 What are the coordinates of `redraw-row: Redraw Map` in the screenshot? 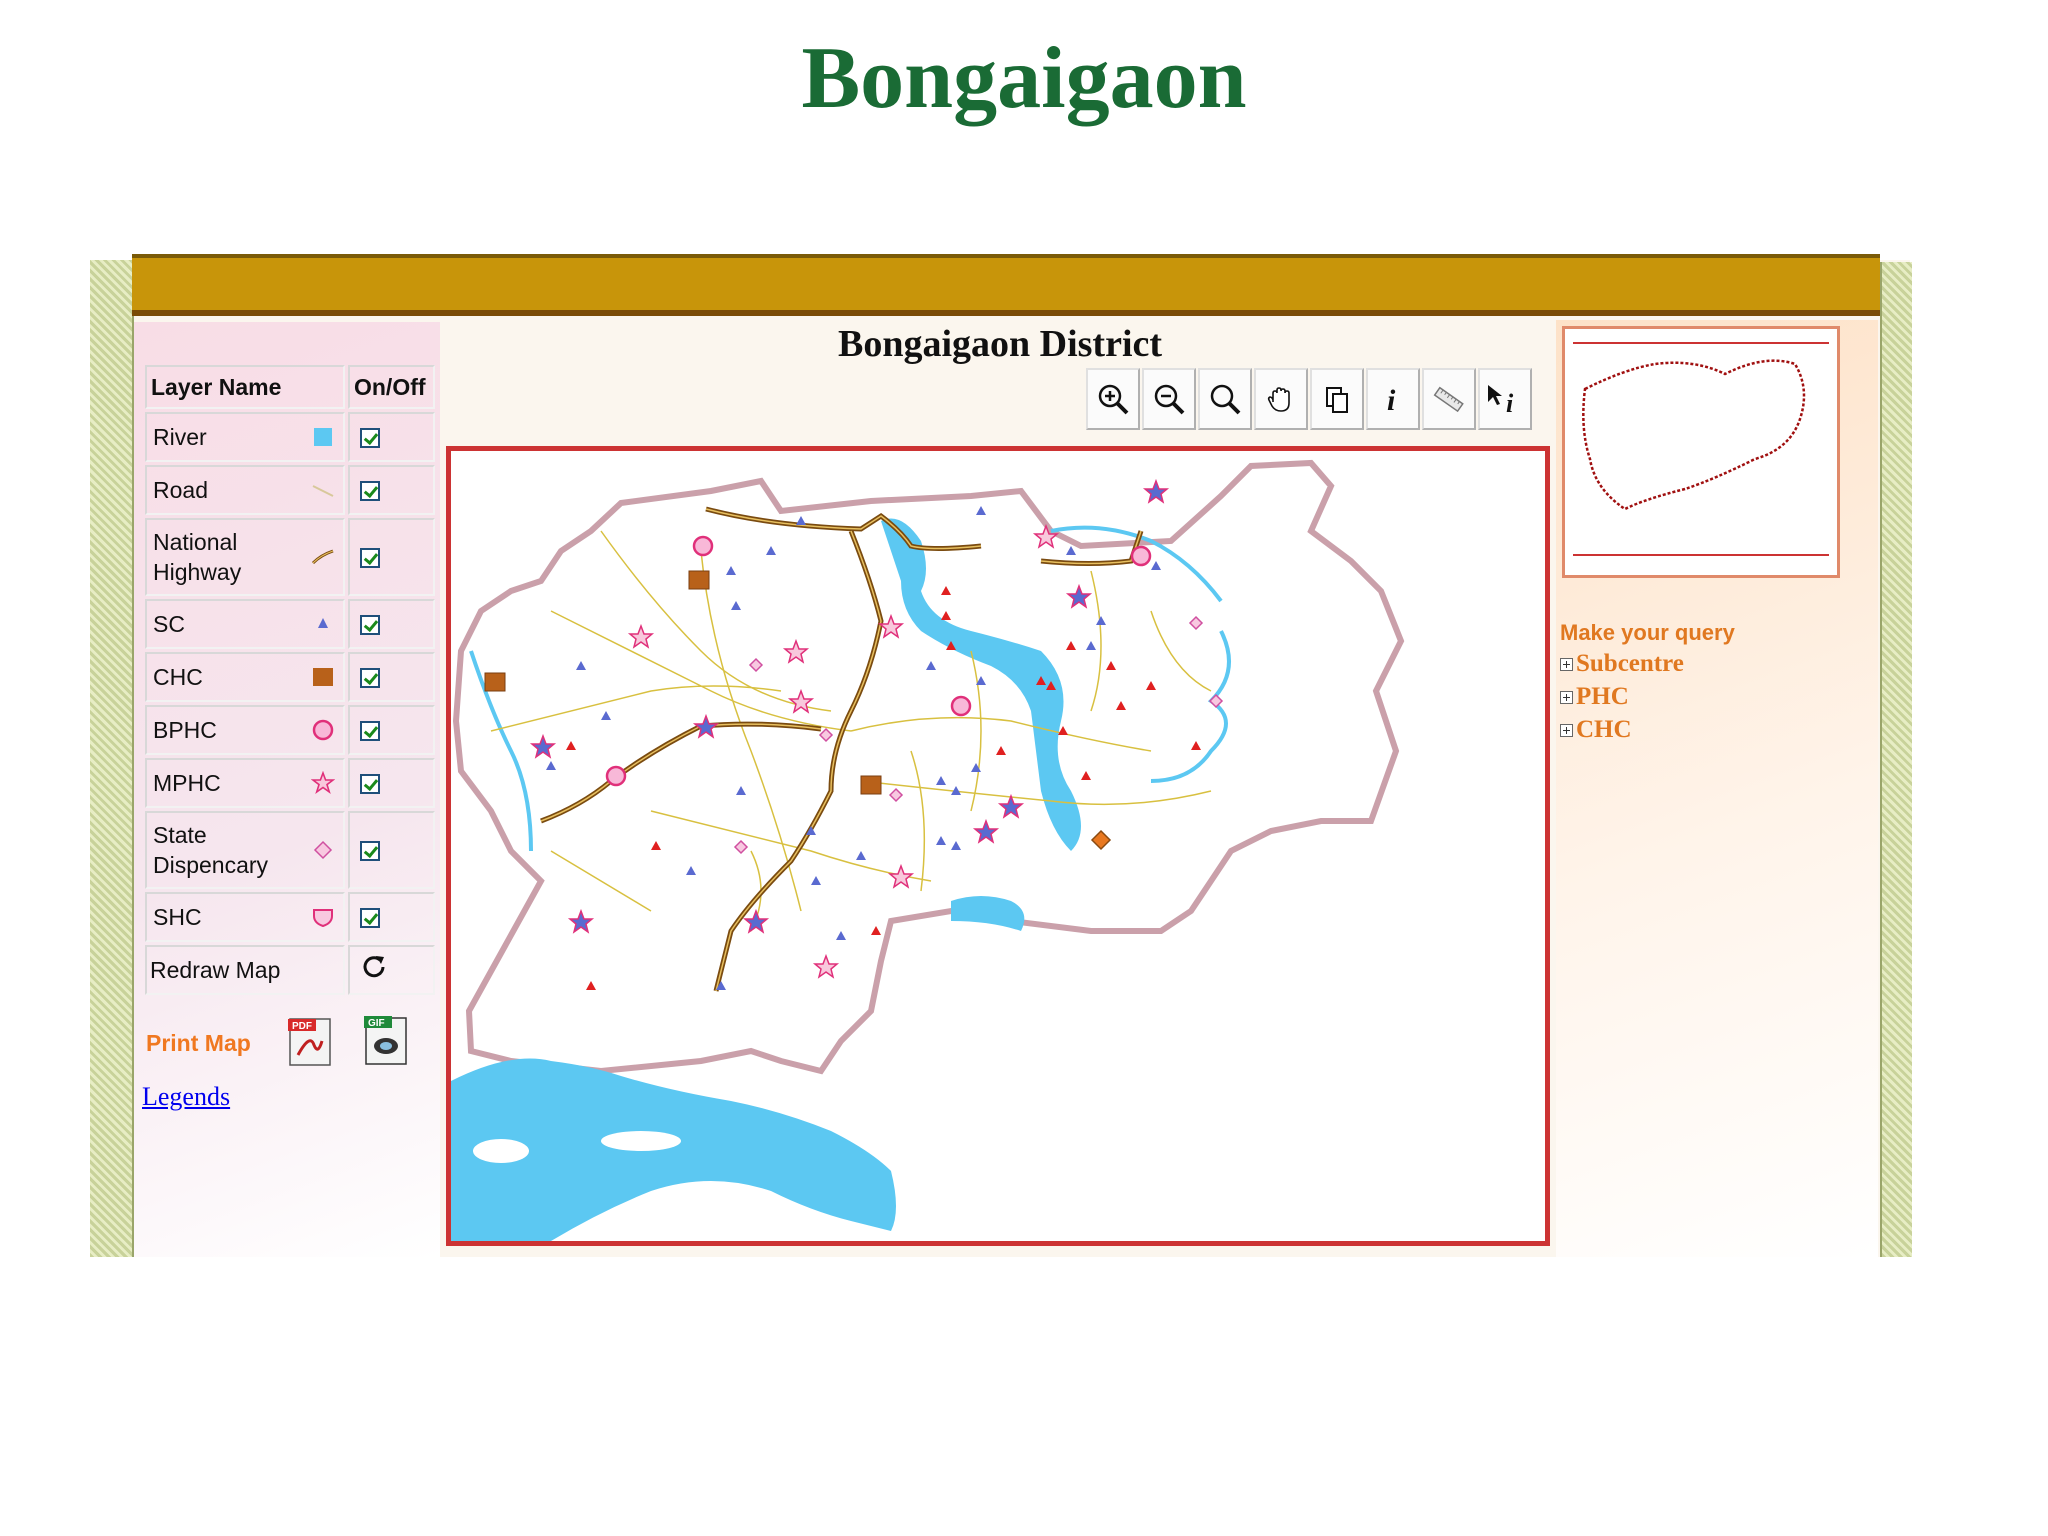 It's located at (290, 970).